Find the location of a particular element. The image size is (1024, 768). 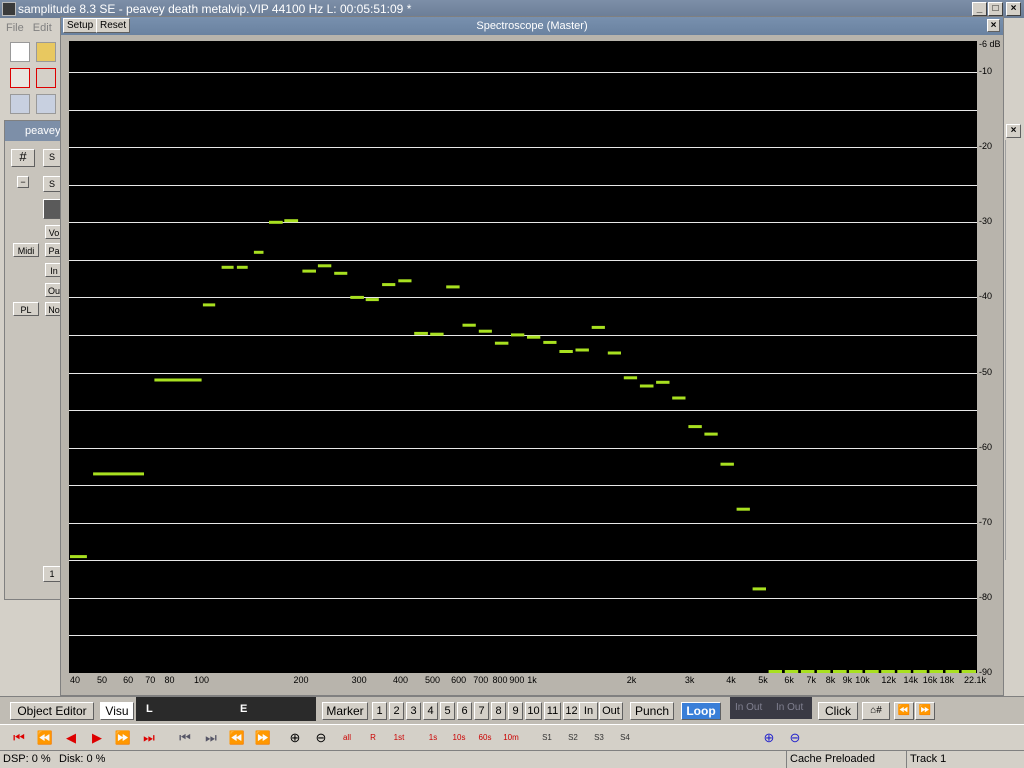

rewind-button: ⏪ is located at coordinates (904, 711).